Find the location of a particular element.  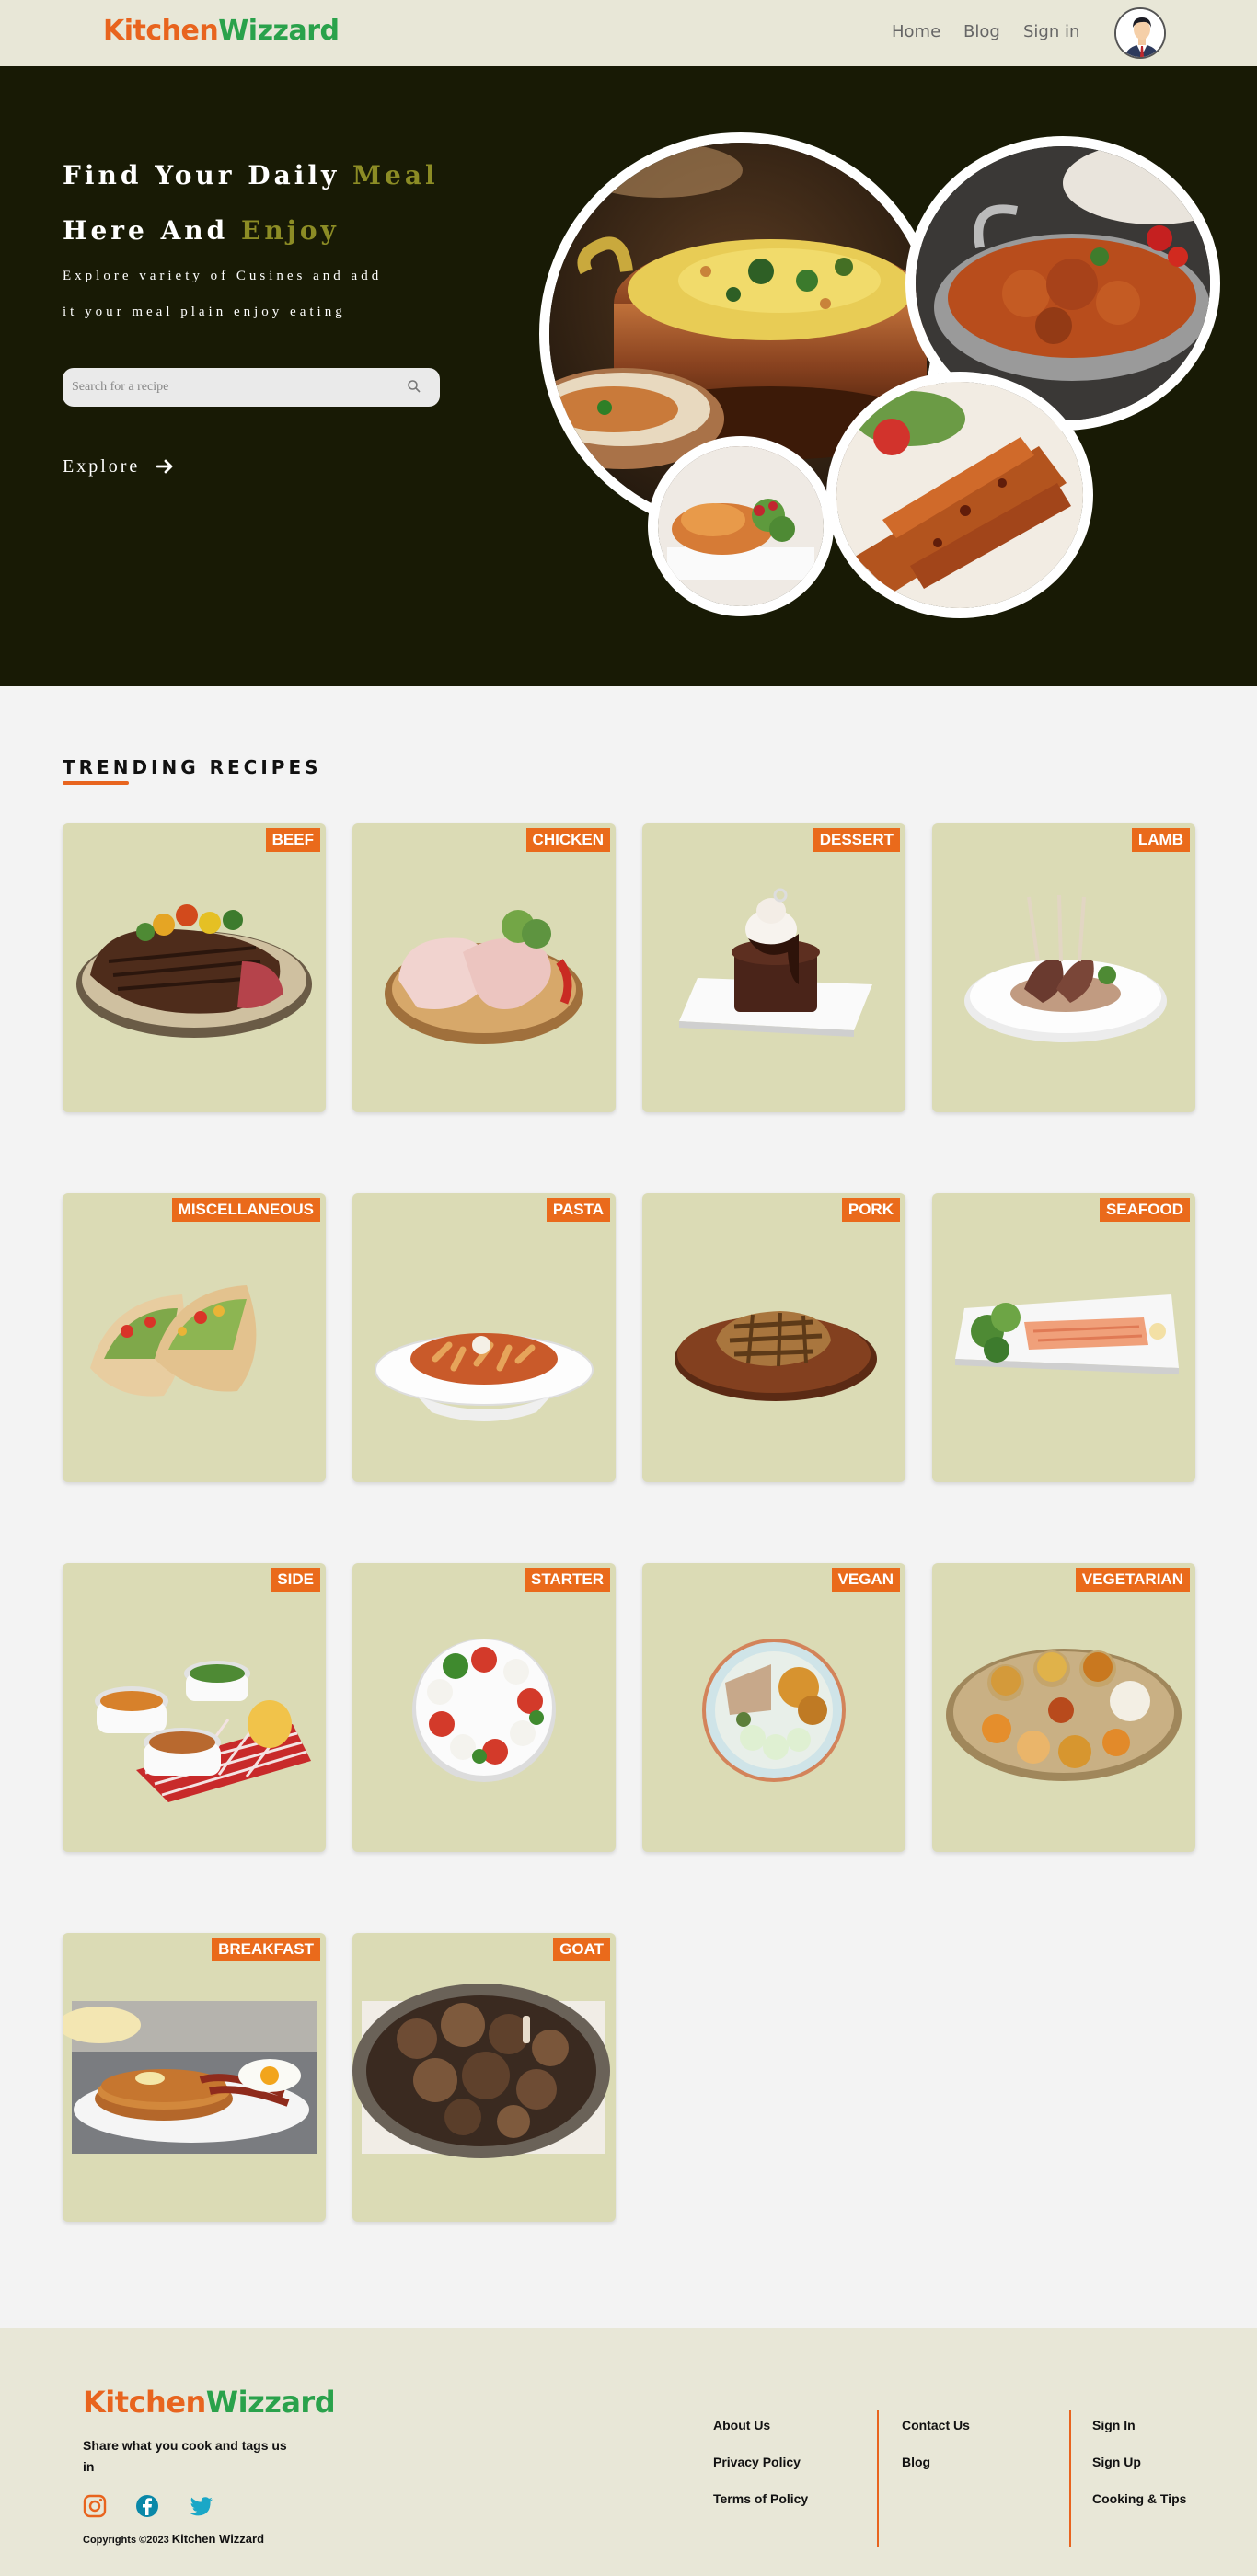

hero-subtitle-line2: it your meal plain enjoy eating is located at coordinates (204, 312).